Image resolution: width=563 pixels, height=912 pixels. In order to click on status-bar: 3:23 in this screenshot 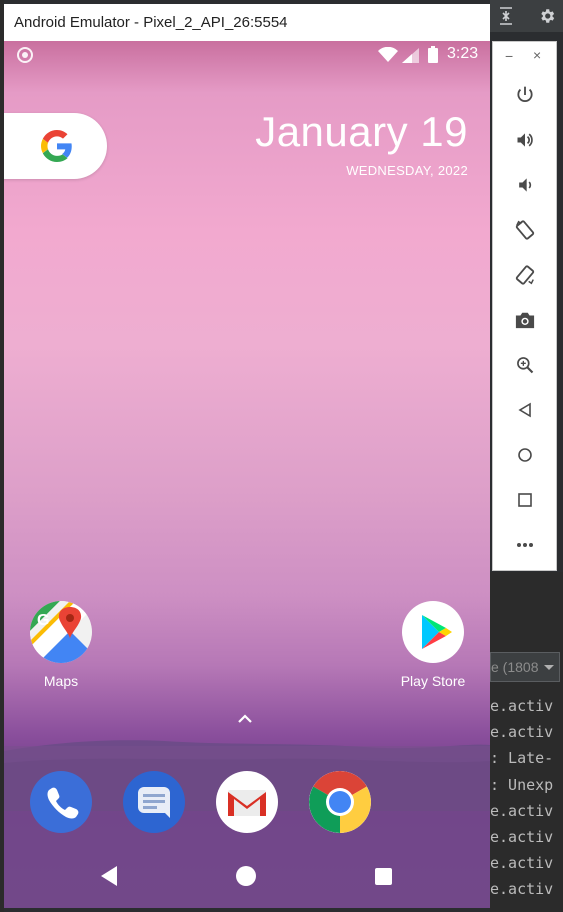, I will do `click(247, 55)`.